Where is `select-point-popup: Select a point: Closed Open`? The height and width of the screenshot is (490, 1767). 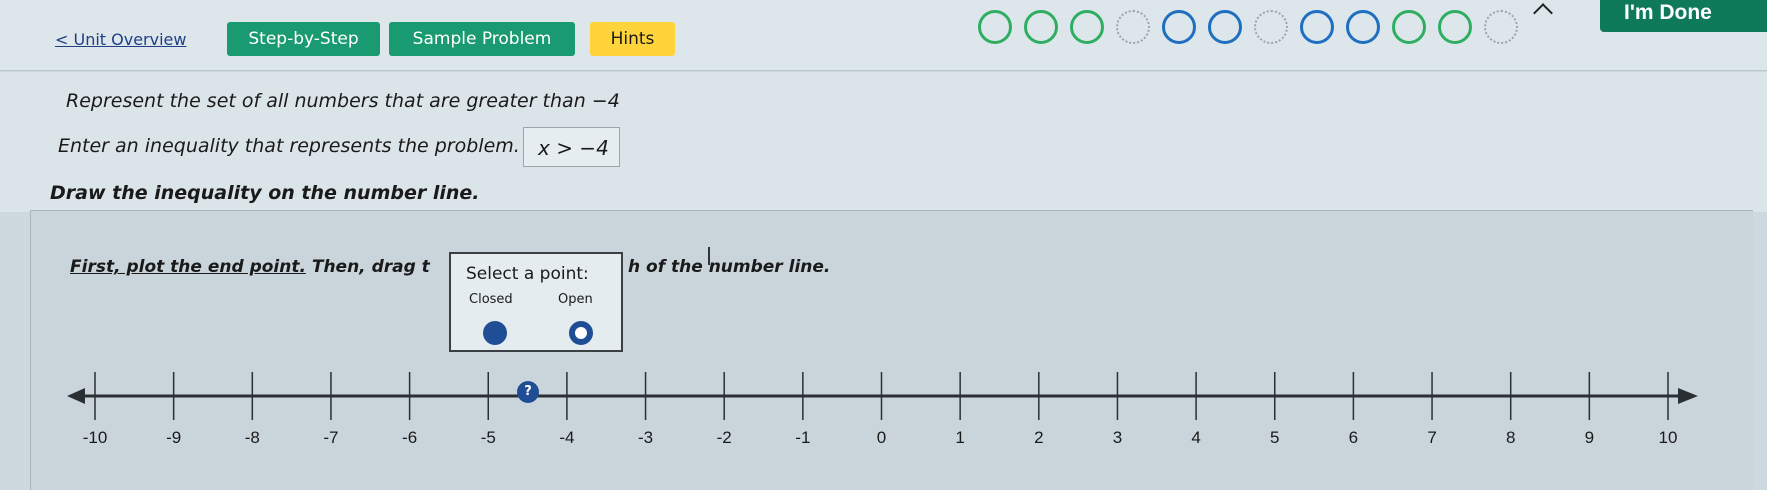
select-point-popup: Select a point: Closed Open is located at coordinates (536, 302).